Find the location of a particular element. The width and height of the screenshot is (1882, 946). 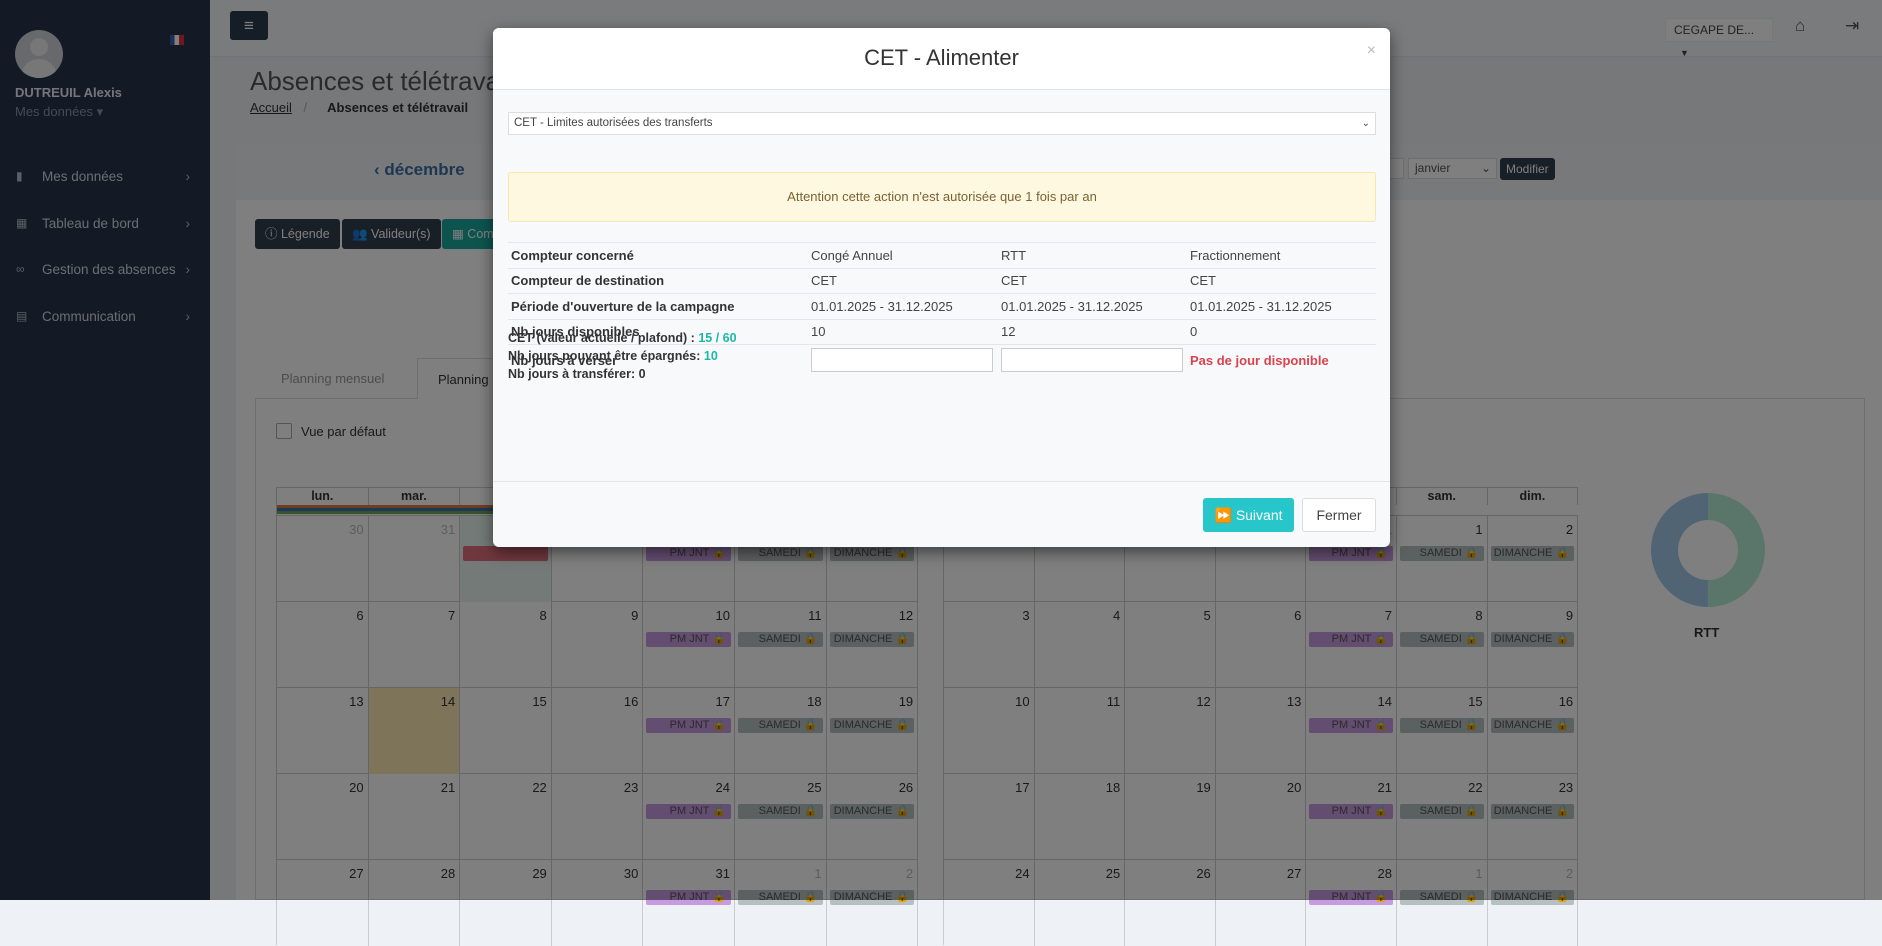

transfer-label: Nb jours à transférer: is located at coordinates (572, 374).